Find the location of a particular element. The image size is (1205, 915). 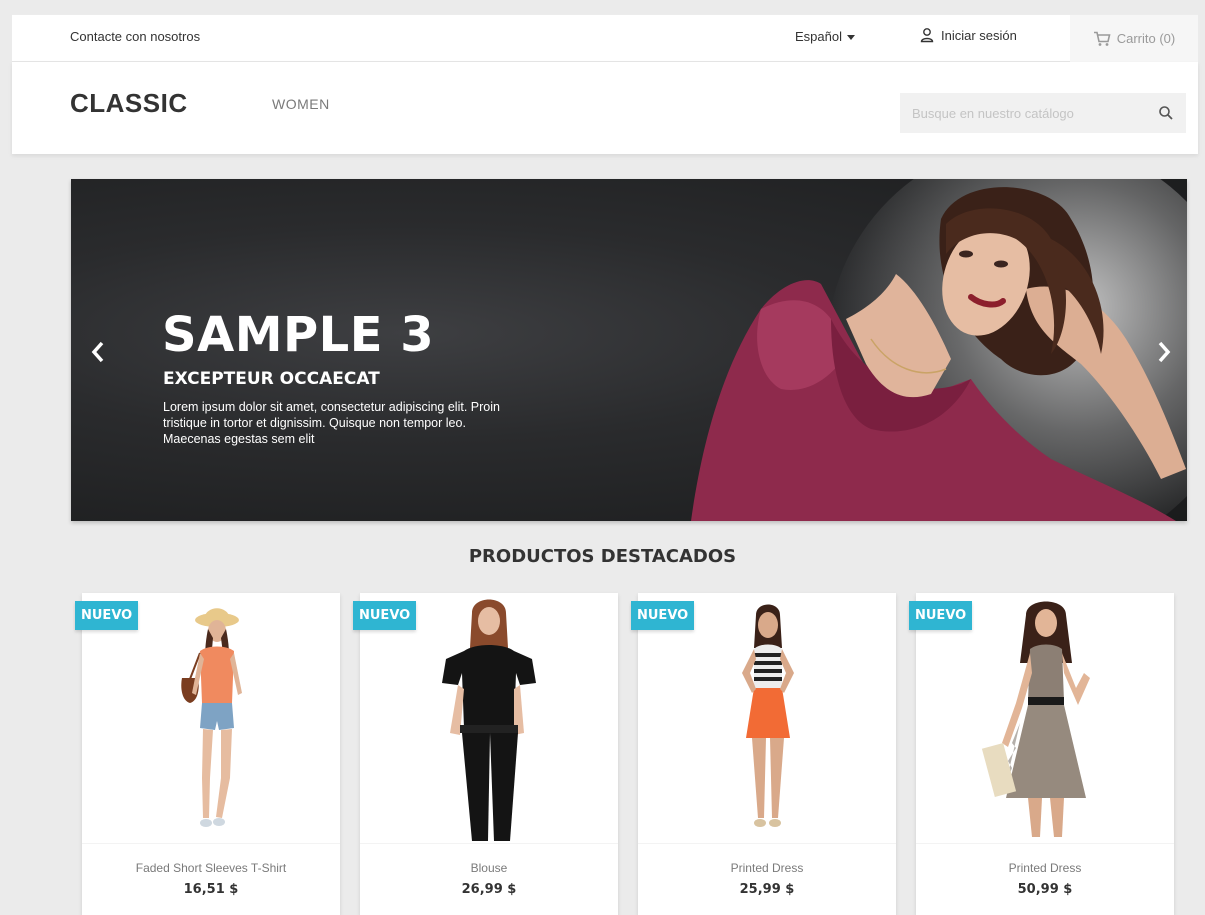

search-button is located at coordinates (1166, 113).